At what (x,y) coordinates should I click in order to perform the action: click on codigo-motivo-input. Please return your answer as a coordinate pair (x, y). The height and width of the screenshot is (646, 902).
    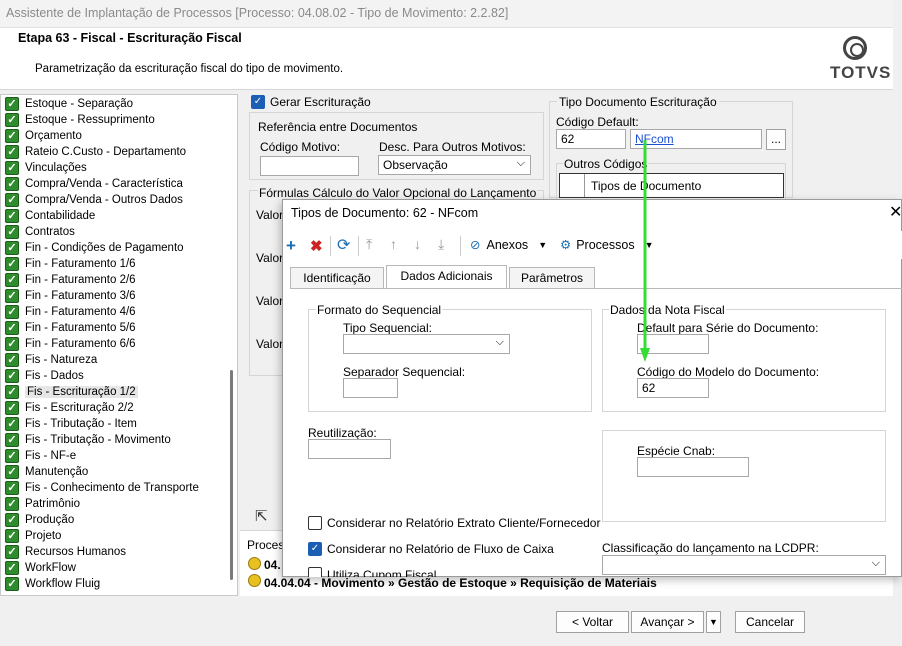
    Looking at the image, I should click on (309, 166).